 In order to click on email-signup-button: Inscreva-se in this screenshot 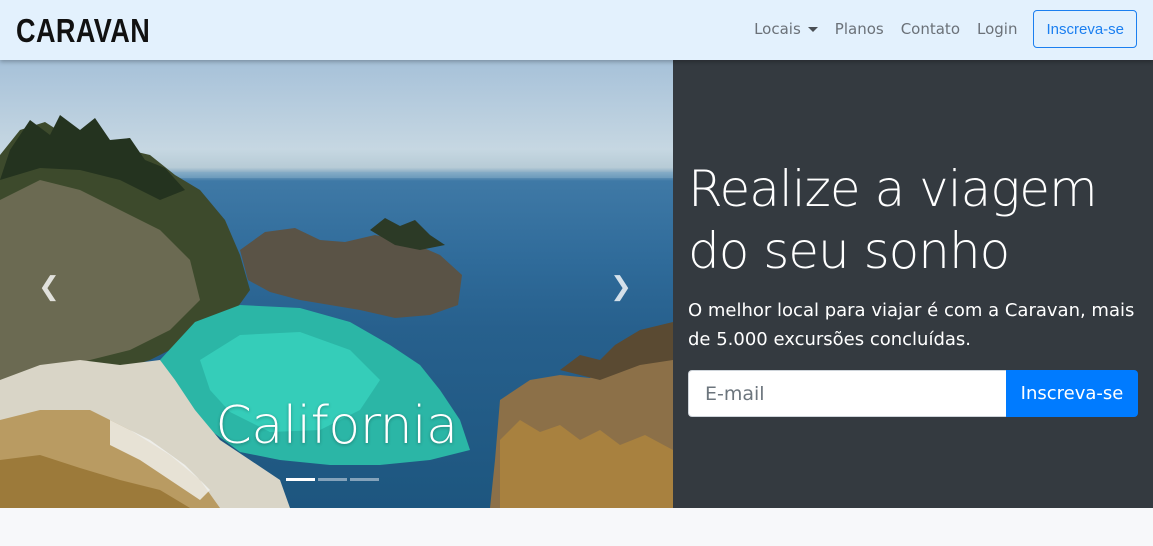, I will do `click(1072, 393)`.